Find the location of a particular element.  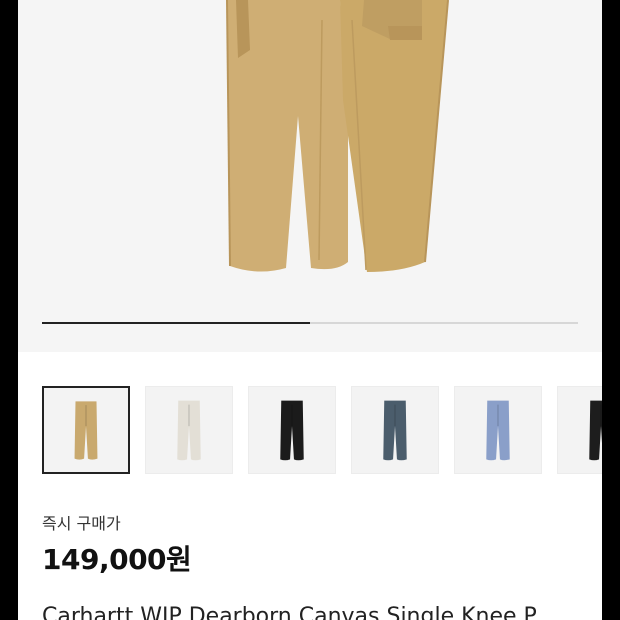

thumb-black is located at coordinates (292, 430).